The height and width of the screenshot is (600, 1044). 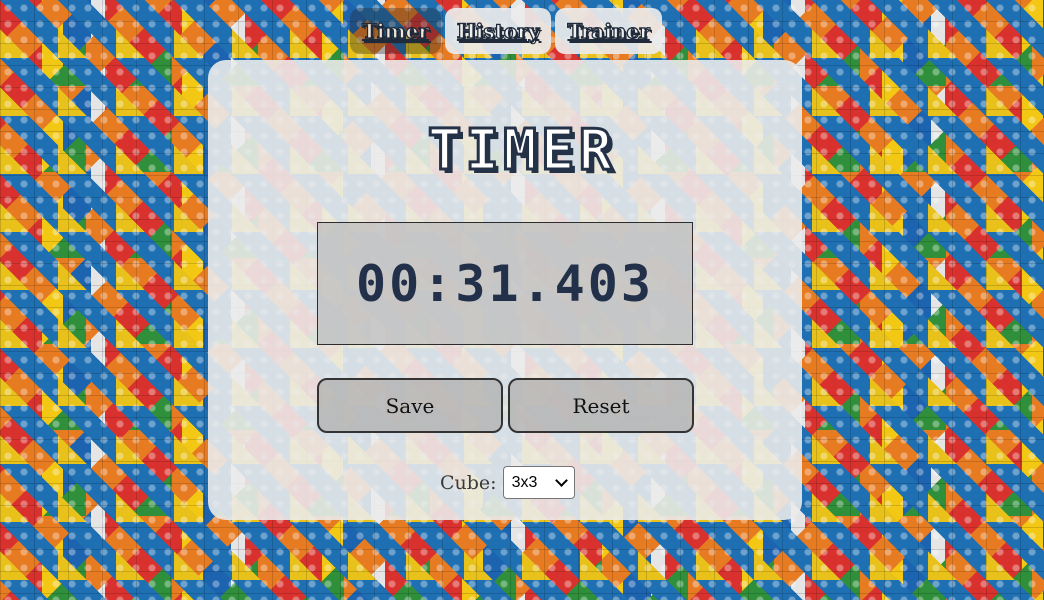 I want to click on reset-button: Reset, so click(x=601, y=405).